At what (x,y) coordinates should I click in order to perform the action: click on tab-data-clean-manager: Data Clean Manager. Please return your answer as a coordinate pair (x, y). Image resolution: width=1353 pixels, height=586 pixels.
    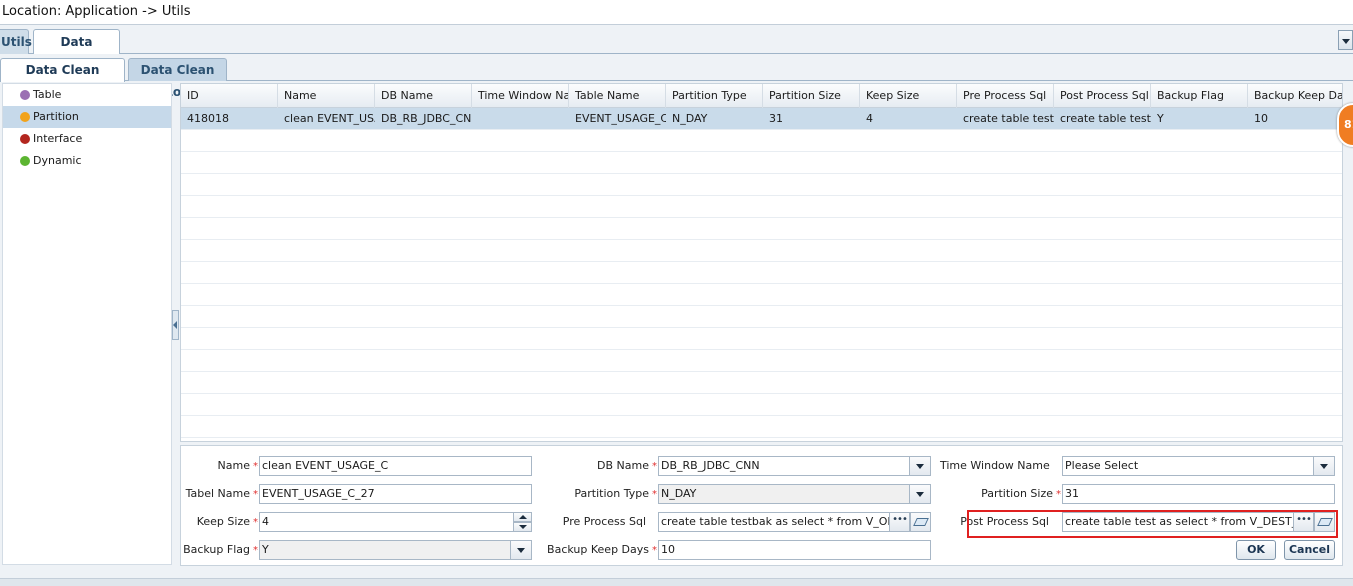
    Looking at the image, I should click on (62, 78).